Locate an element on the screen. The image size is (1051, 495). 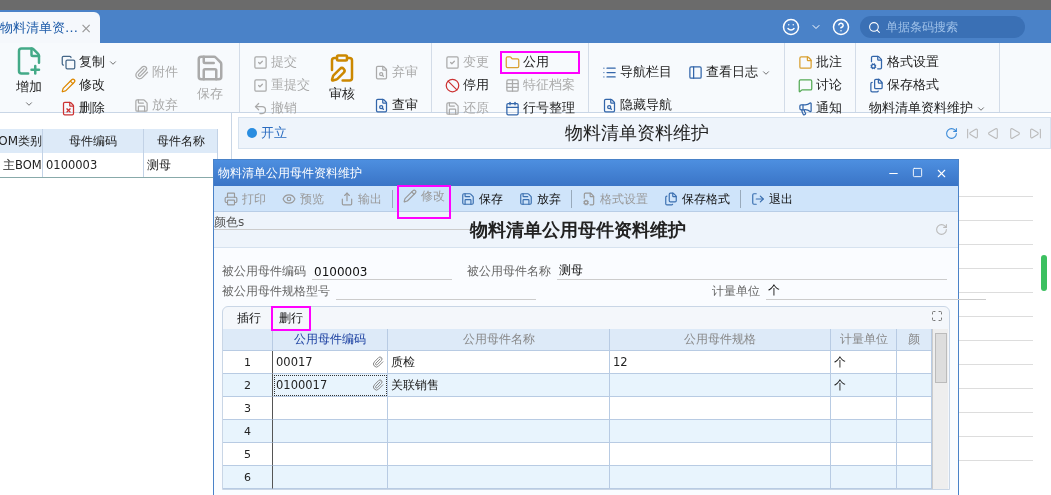
table-cell: 关联销售 is located at coordinates (499, 385).